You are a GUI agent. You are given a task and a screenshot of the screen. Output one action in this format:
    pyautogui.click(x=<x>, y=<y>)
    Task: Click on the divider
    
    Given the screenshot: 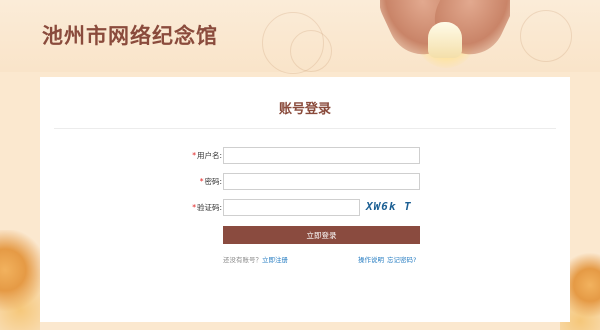 What is the action you would take?
    pyautogui.click(x=305, y=128)
    